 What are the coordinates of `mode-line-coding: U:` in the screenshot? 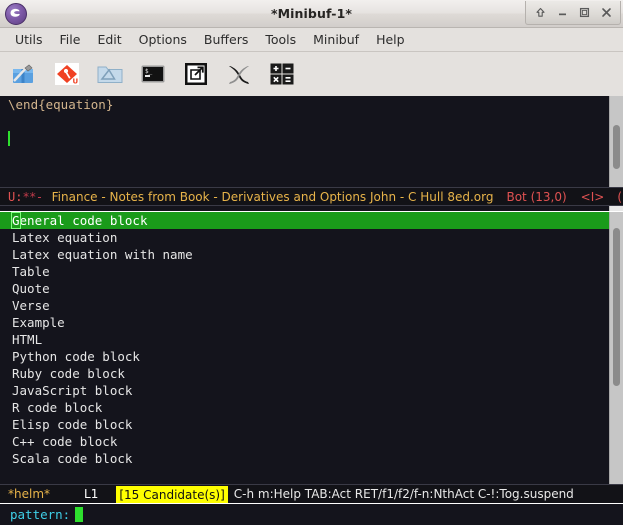 It's located at (15, 196).